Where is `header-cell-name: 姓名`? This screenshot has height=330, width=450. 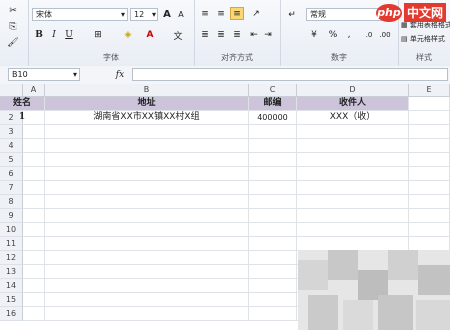
header-cell-name: 姓名 is located at coordinates (22, 104).